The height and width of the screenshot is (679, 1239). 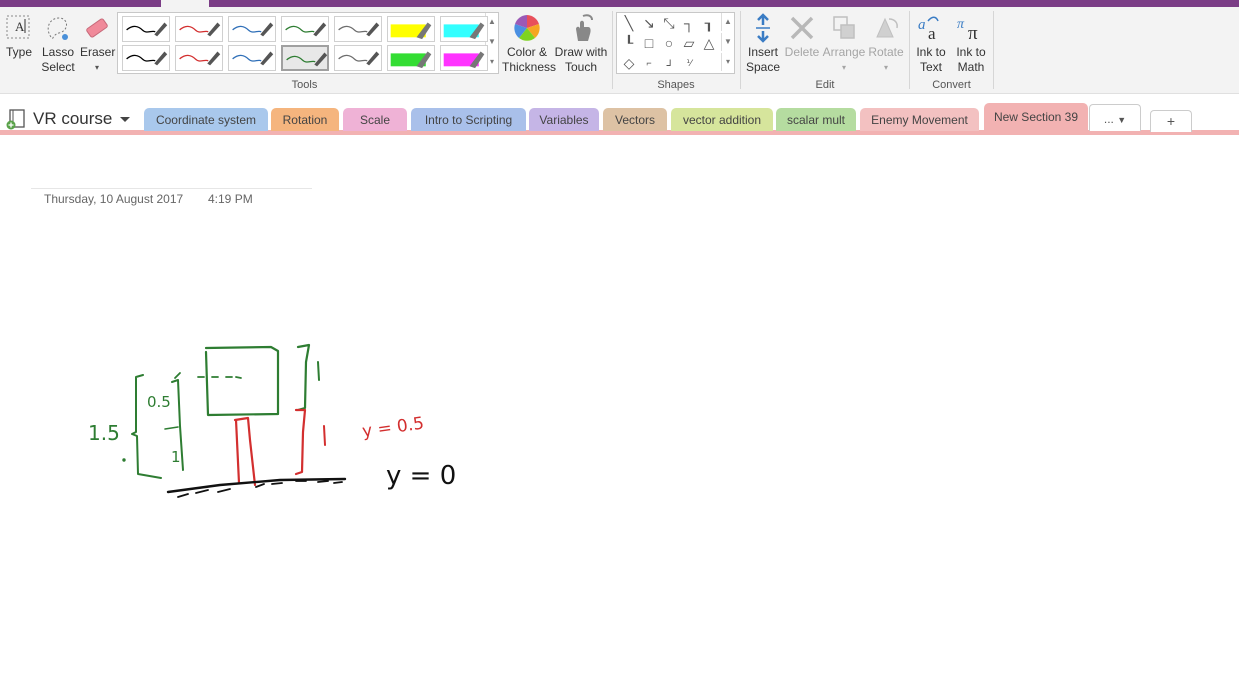 I want to click on section-tab: Coordinate system, so click(x=206, y=119).